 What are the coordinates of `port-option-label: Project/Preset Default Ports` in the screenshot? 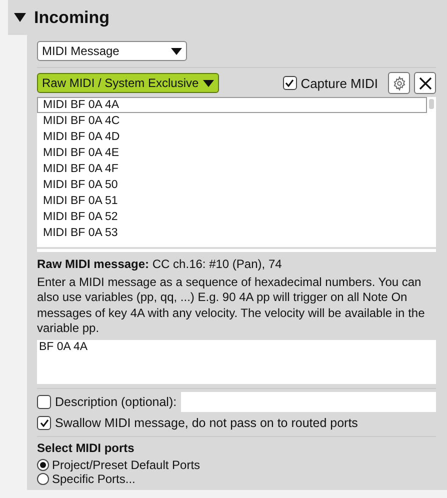 It's located at (126, 465).